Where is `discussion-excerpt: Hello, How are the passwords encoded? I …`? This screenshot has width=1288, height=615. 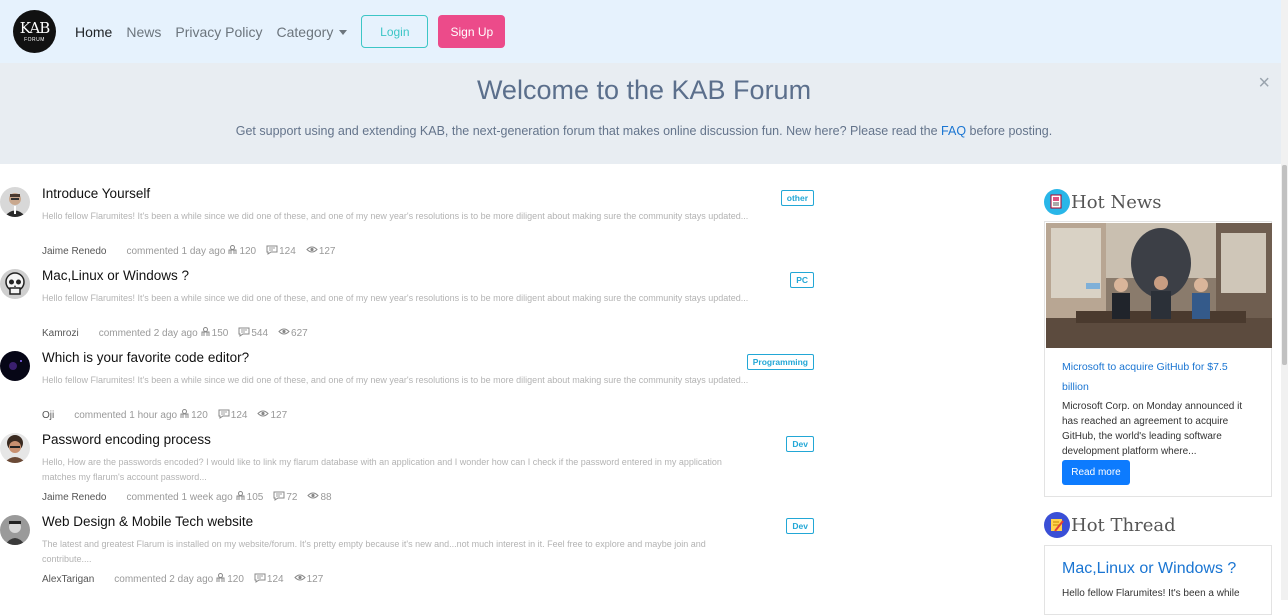
discussion-excerpt: Hello, How are the passwords encoded? I … is located at coordinates (382, 469).